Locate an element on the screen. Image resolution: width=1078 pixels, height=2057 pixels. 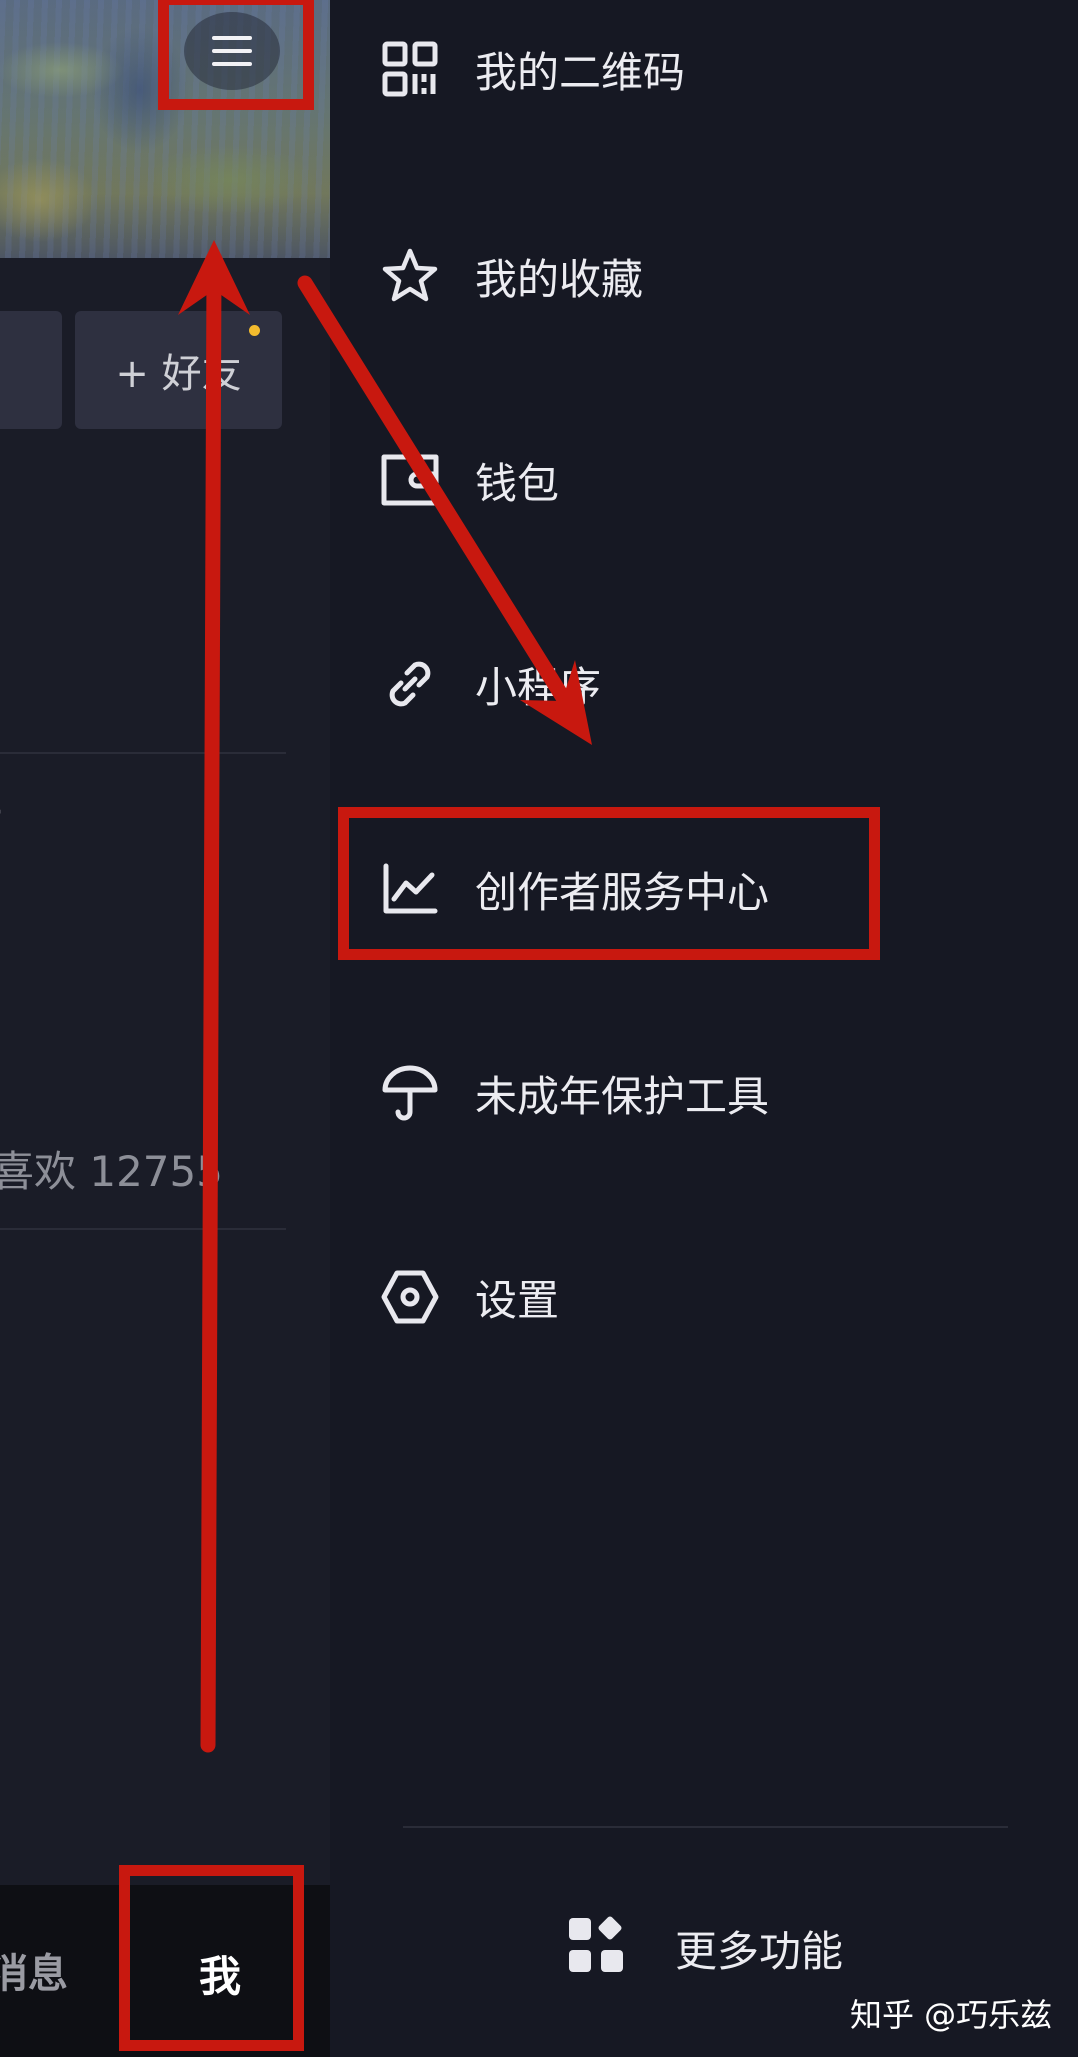
highlight-box-me-tab is located at coordinates (211, 1958).